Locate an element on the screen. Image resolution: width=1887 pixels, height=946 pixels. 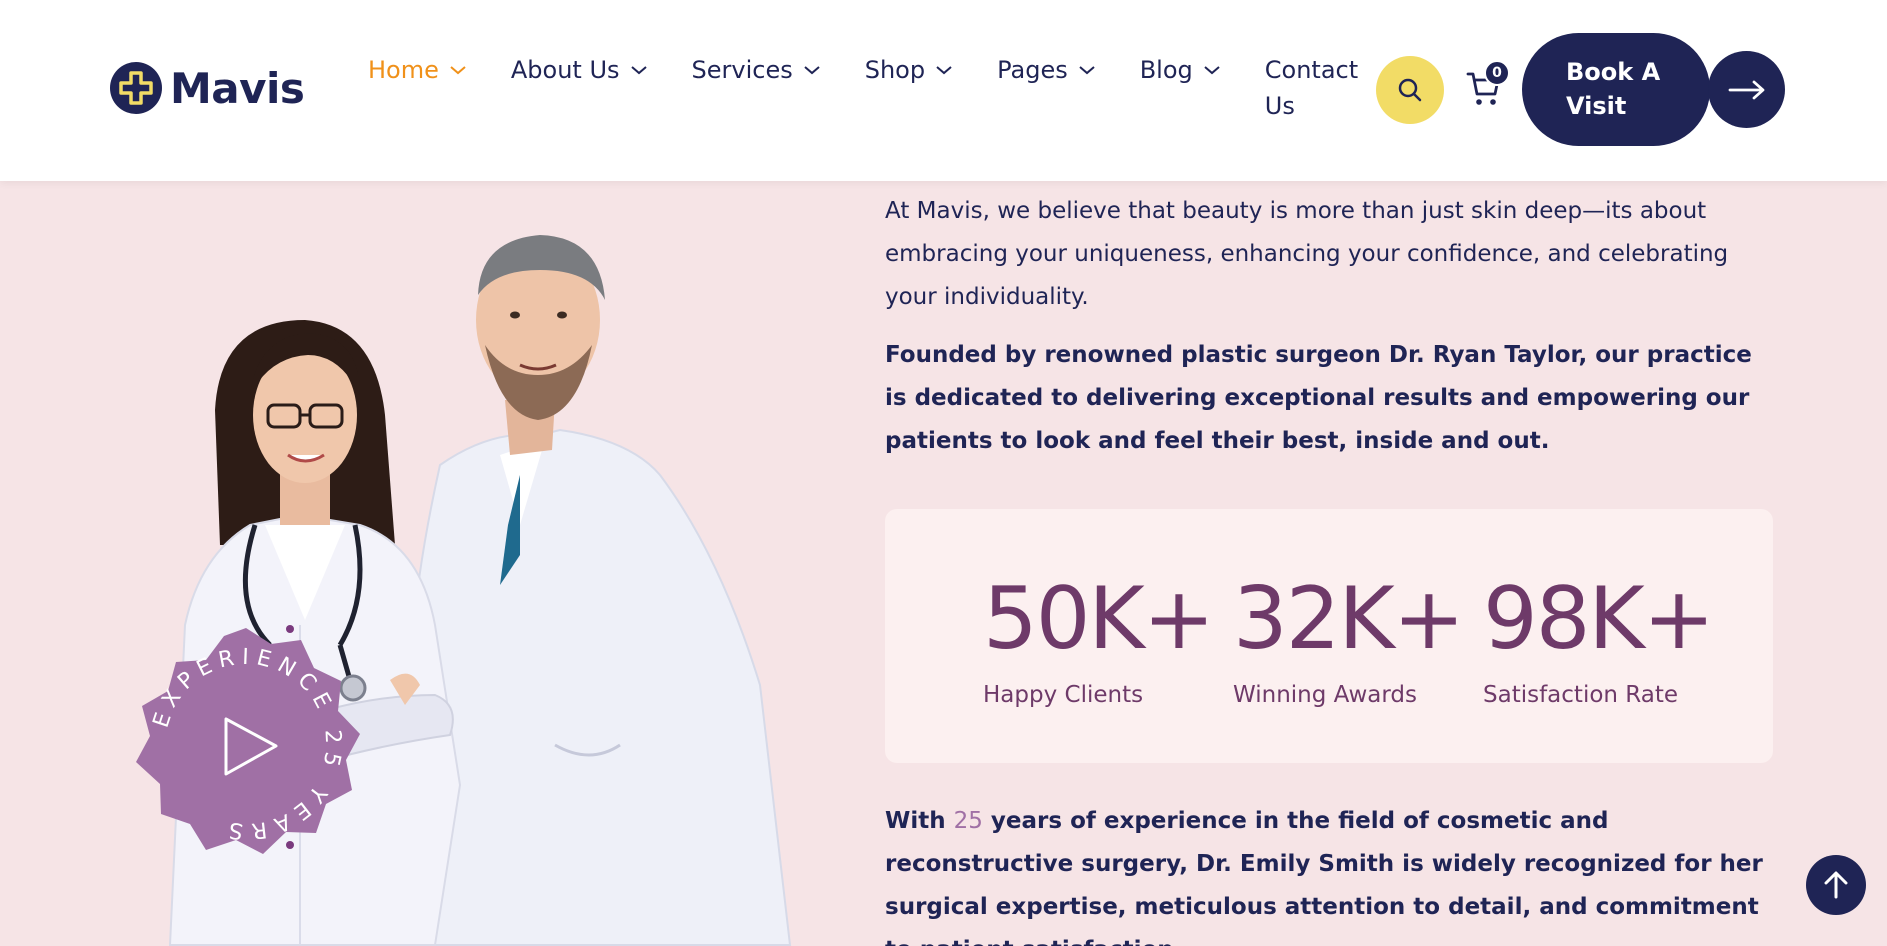
stat-happy-clients: 50K+ Happy Clients is located at coordinates (1099, 636).